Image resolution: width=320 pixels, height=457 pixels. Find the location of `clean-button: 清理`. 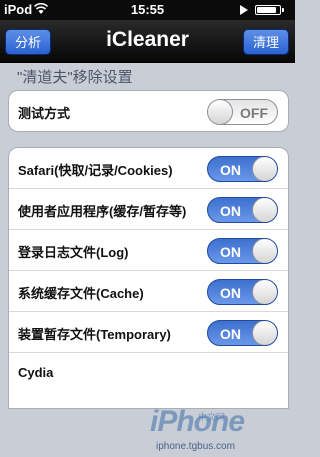

clean-button: 清理 is located at coordinates (265, 42).